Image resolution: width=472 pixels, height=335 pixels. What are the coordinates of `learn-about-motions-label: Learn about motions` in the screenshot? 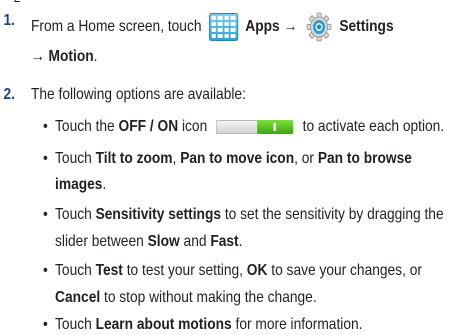 It's located at (163, 324).